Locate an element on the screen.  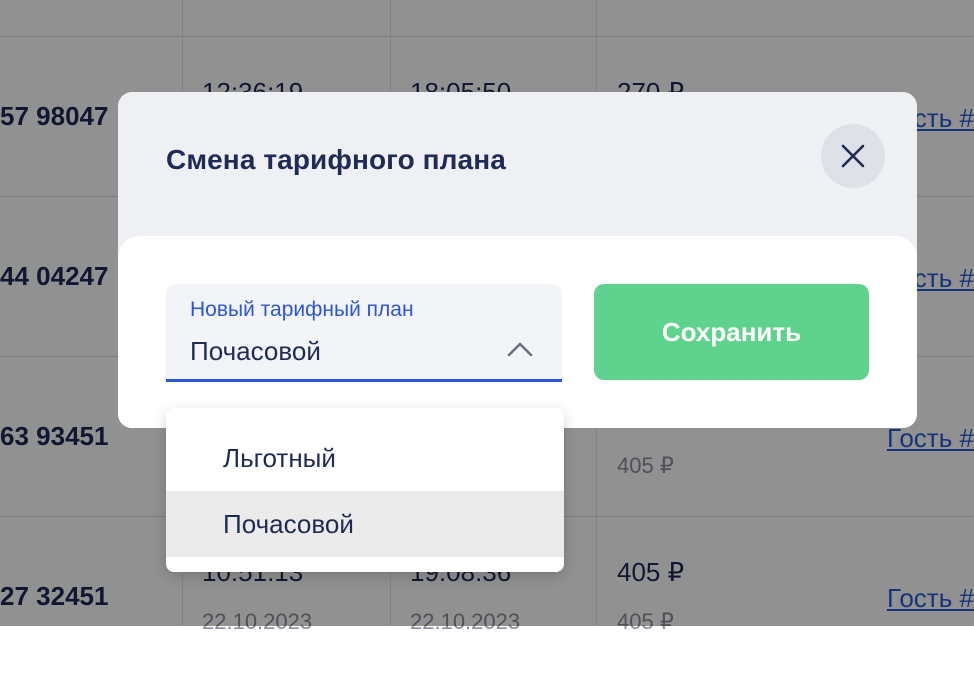
dropdown-option-lgotny: Льготный is located at coordinates (365, 458).